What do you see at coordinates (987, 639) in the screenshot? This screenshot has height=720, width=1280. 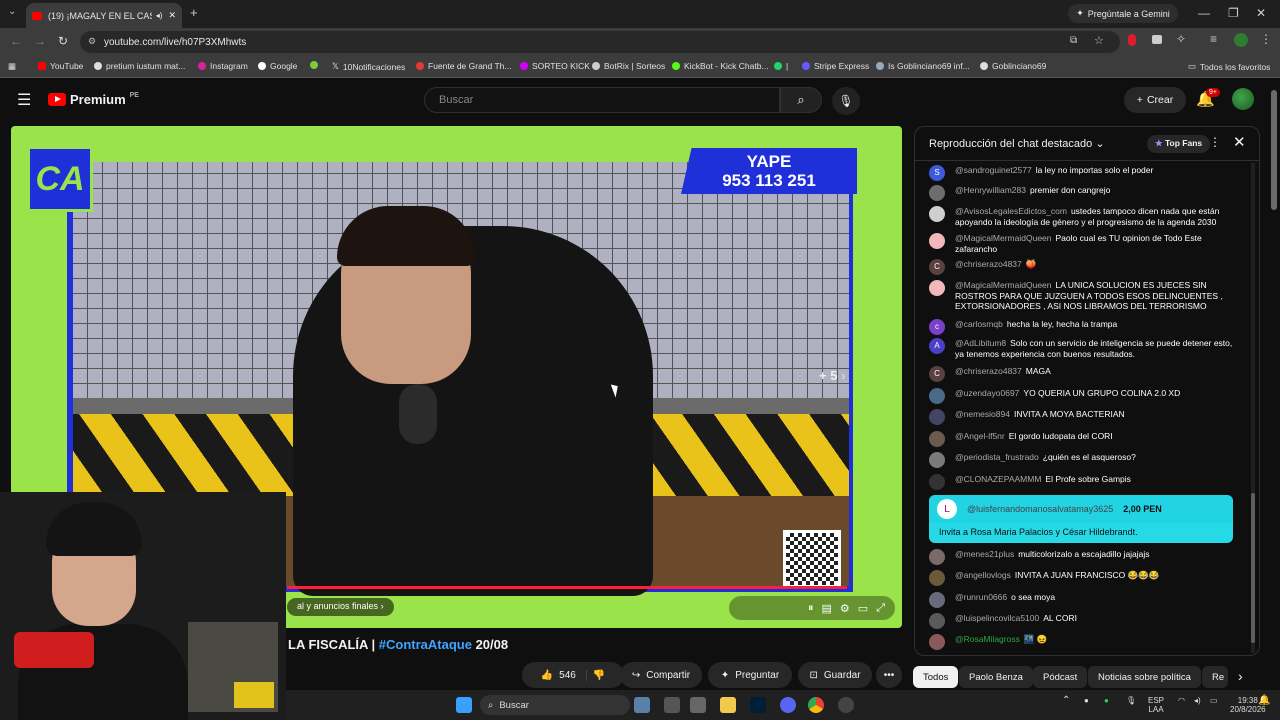 I see `chat-username: @RosaMilagross` at bounding box center [987, 639].